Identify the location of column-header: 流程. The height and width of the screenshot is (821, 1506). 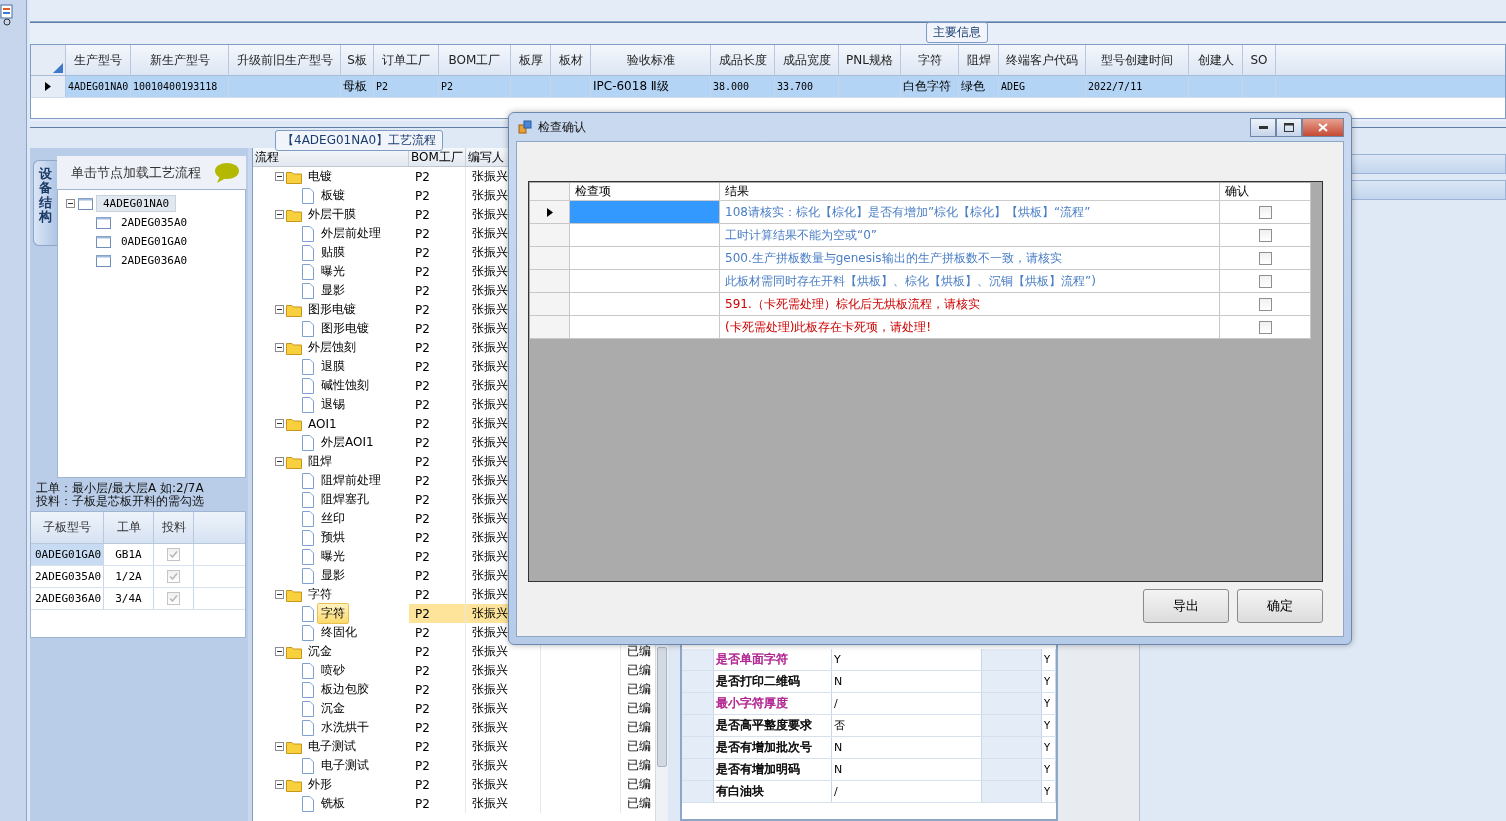
(331, 157).